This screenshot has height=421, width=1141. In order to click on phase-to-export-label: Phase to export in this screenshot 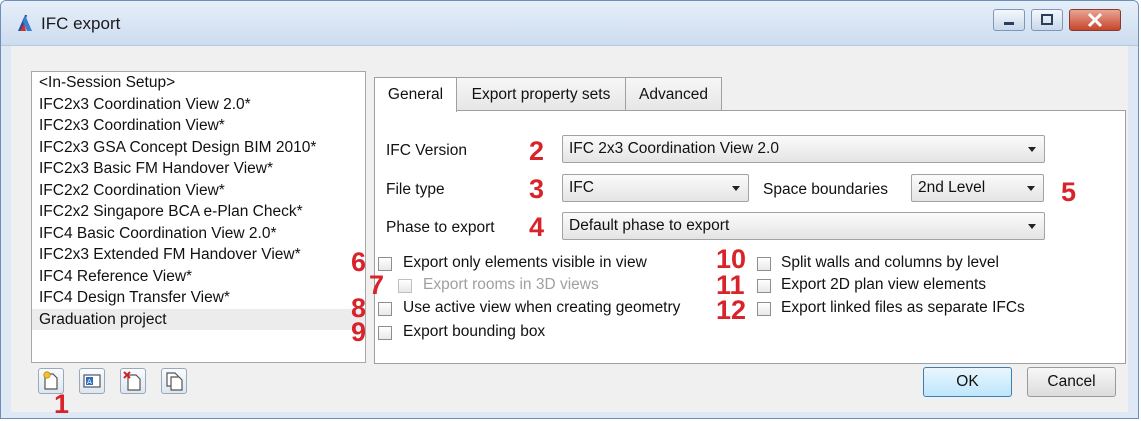, I will do `click(440, 227)`.